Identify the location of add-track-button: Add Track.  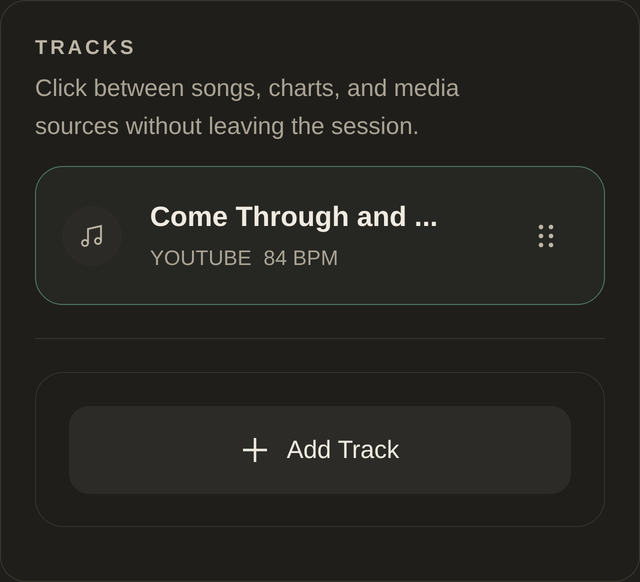
(320, 450).